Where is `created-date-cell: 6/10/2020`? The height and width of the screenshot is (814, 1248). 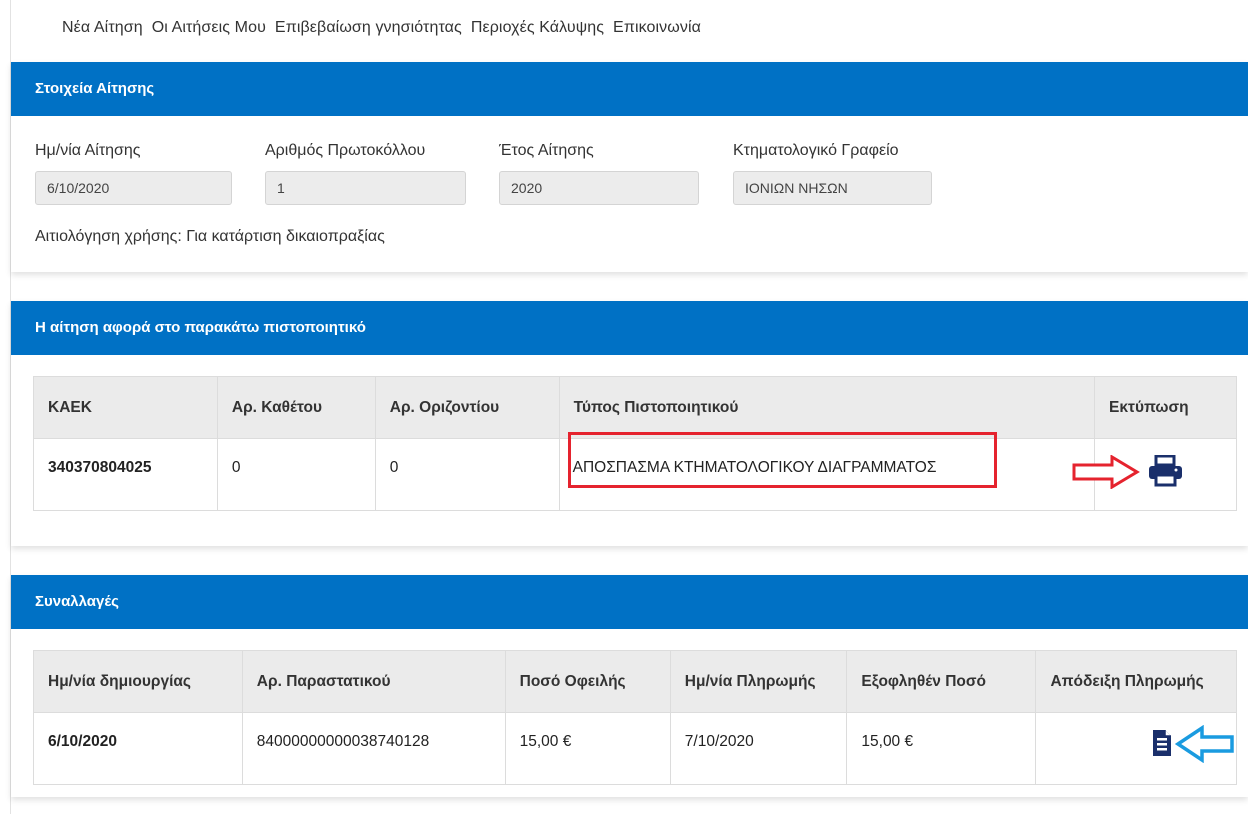
created-date-cell: 6/10/2020 is located at coordinates (138, 748).